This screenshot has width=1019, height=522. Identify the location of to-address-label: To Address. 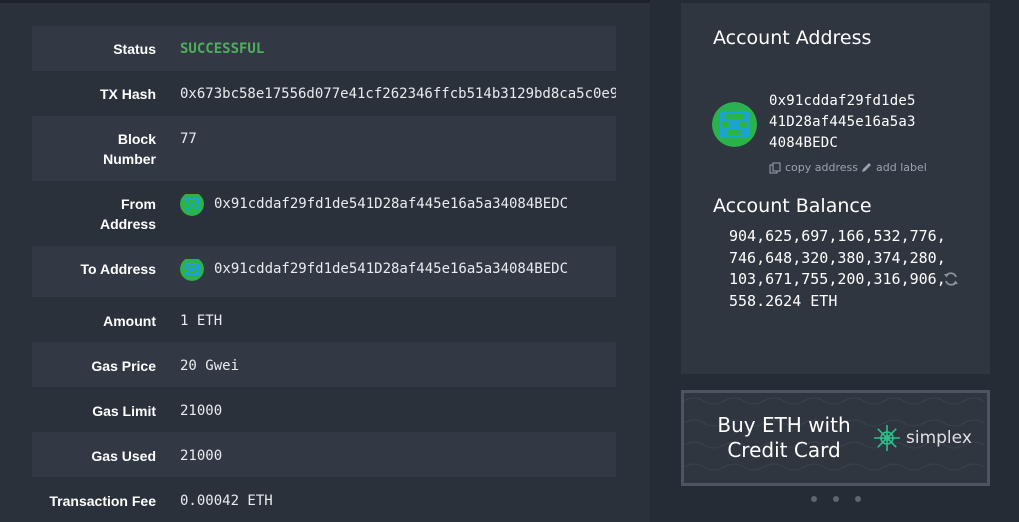
(118, 269).